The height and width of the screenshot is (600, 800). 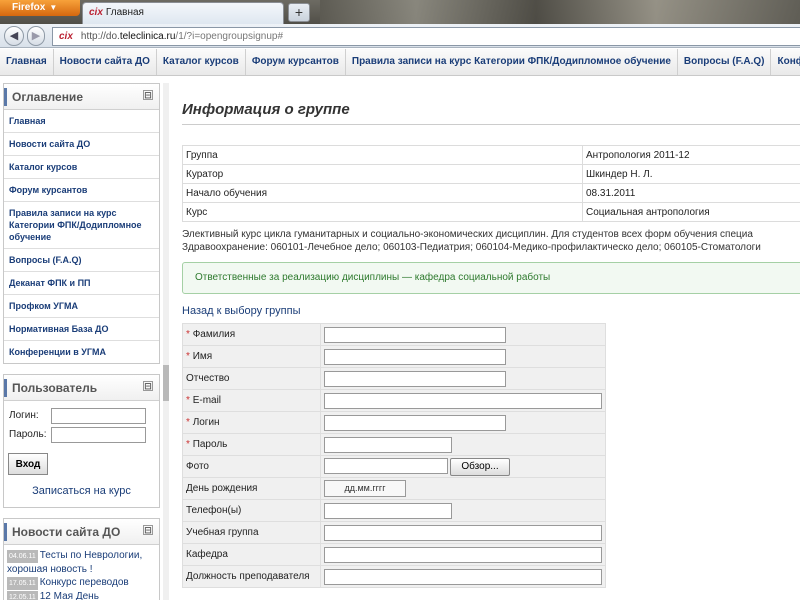 I want to click on sidebar-item-catalog: Каталог курсов, so click(x=81, y=167).